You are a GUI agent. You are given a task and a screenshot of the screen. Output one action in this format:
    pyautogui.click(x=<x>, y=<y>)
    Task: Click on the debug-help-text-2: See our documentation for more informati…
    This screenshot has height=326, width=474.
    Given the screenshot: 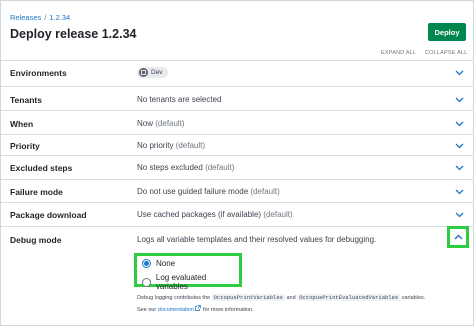 What is the action you would take?
    pyautogui.click(x=195, y=309)
    